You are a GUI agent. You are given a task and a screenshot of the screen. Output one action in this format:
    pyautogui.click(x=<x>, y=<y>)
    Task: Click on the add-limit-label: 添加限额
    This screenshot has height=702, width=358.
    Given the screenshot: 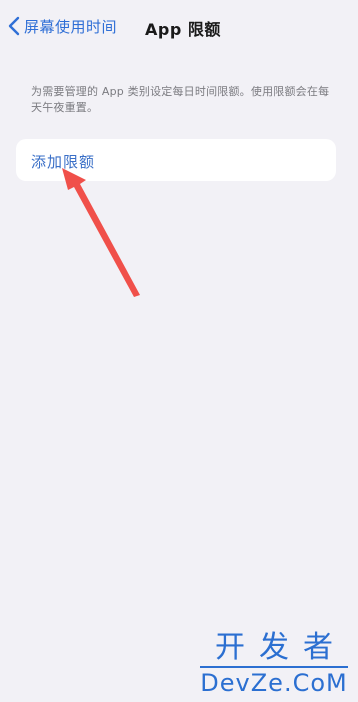 What is the action you would take?
    pyautogui.click(x=63, y=162)
    